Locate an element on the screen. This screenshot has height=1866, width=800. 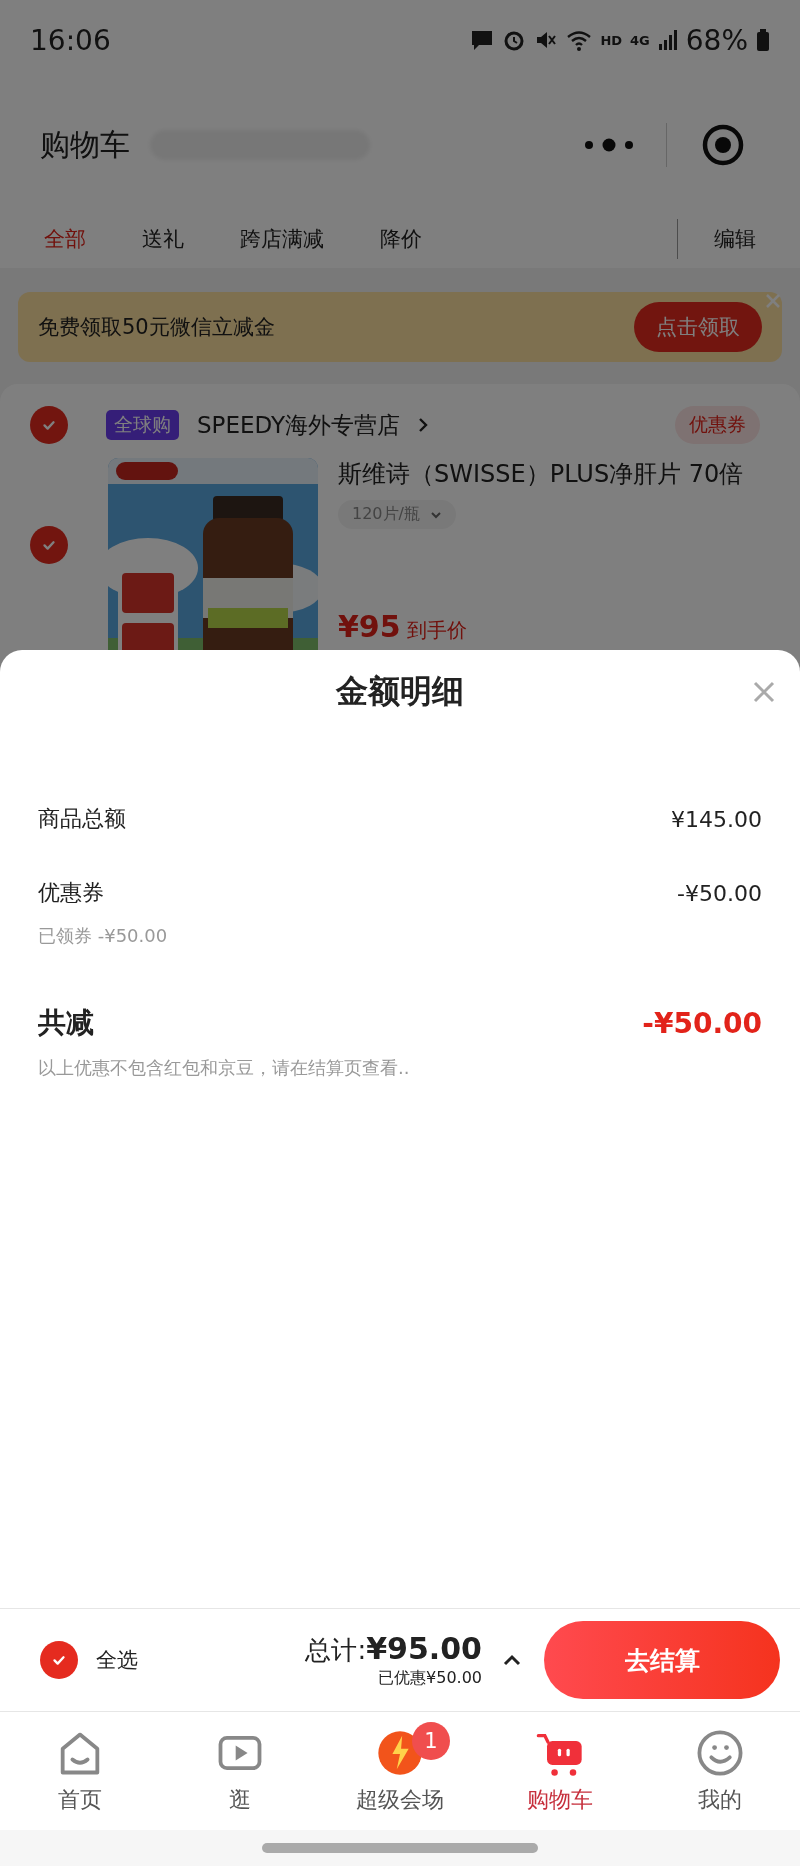
hd-indicator: HD is located at coordinates (611, 40).